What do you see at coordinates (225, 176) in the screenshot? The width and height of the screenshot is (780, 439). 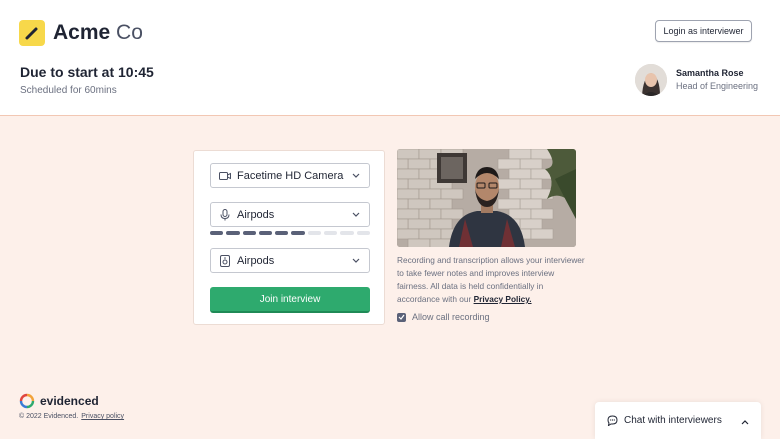 I see `camera-icon` at bounding box center [225, 176].